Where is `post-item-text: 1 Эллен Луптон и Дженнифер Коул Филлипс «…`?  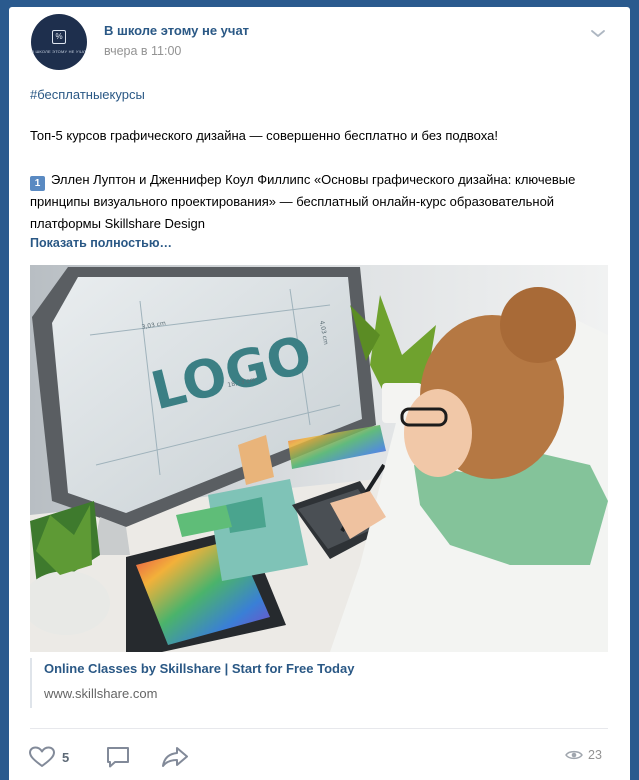
post-item-text: 1 Эллен Луптон и Дженнифер Коул Филлипс «… is located at coordinates (320, 202).